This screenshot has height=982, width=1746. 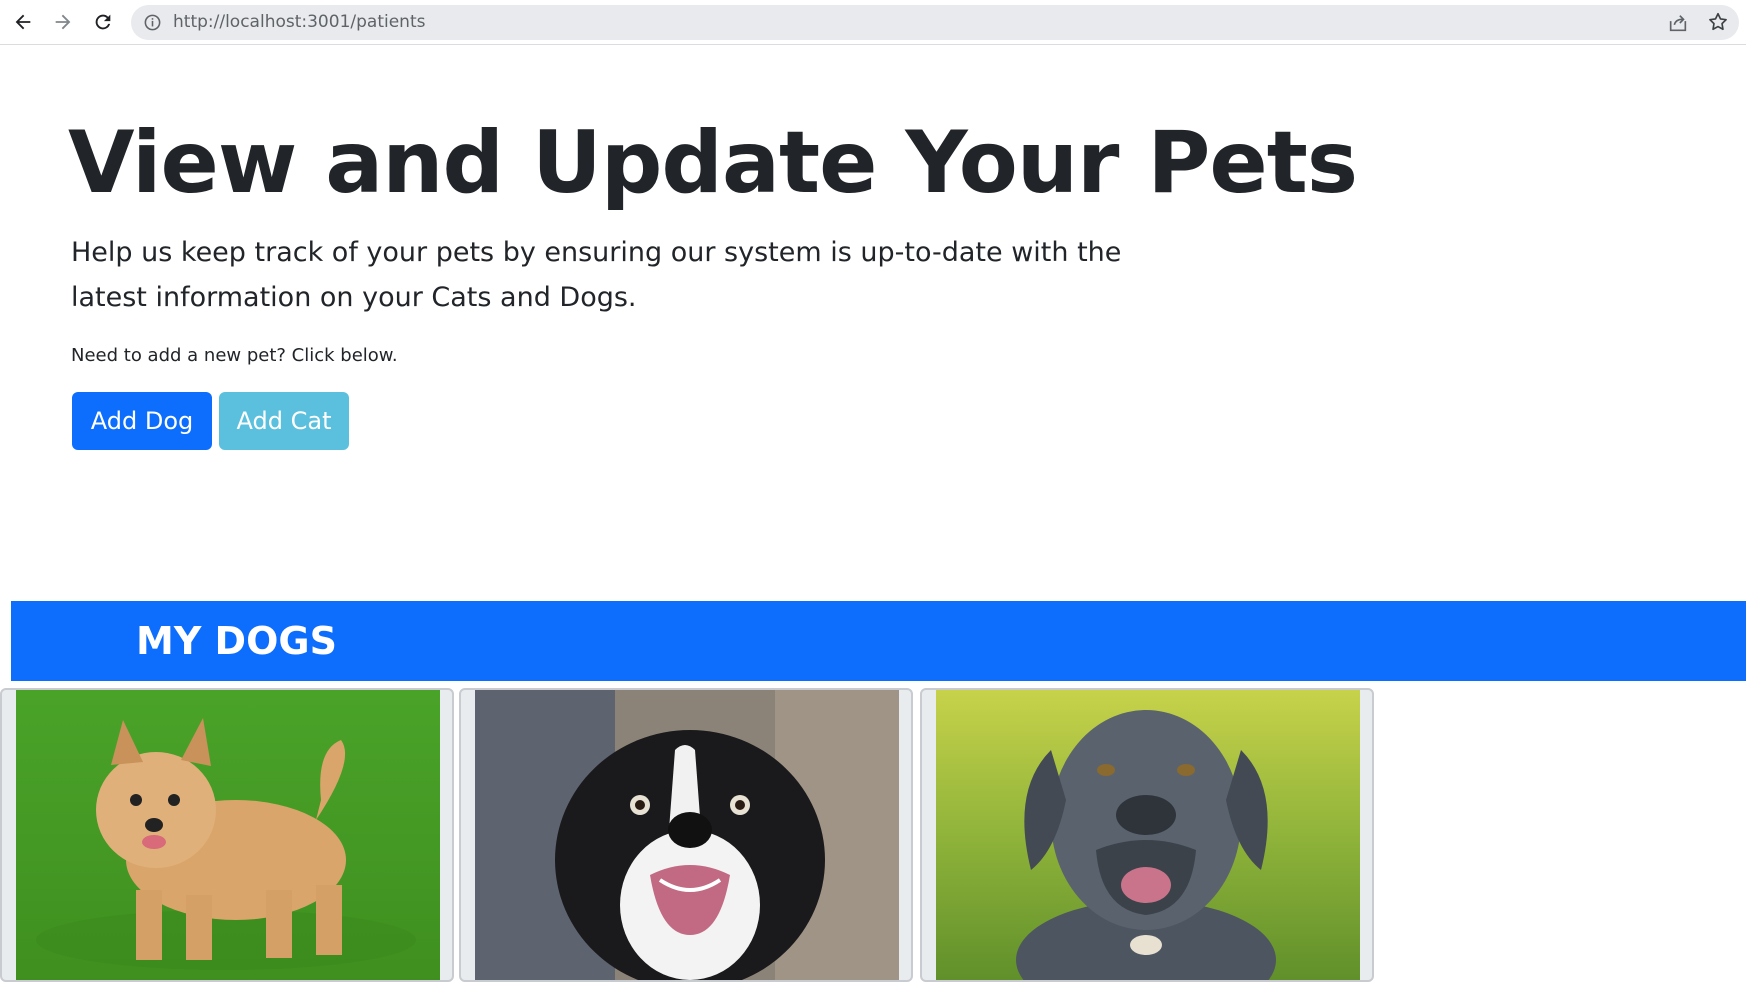 I want to click on browser-toolbar: http://localhost:3001/patients, so click(x=873, y=22).